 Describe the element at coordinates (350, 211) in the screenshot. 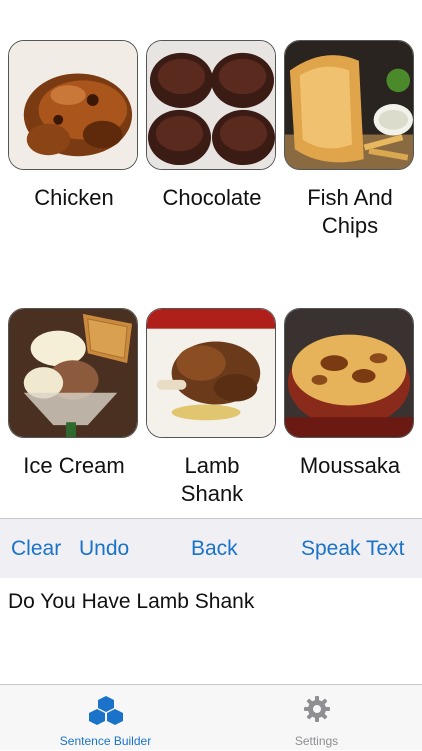

I see `tile-label: Fish And Chips` at that location.